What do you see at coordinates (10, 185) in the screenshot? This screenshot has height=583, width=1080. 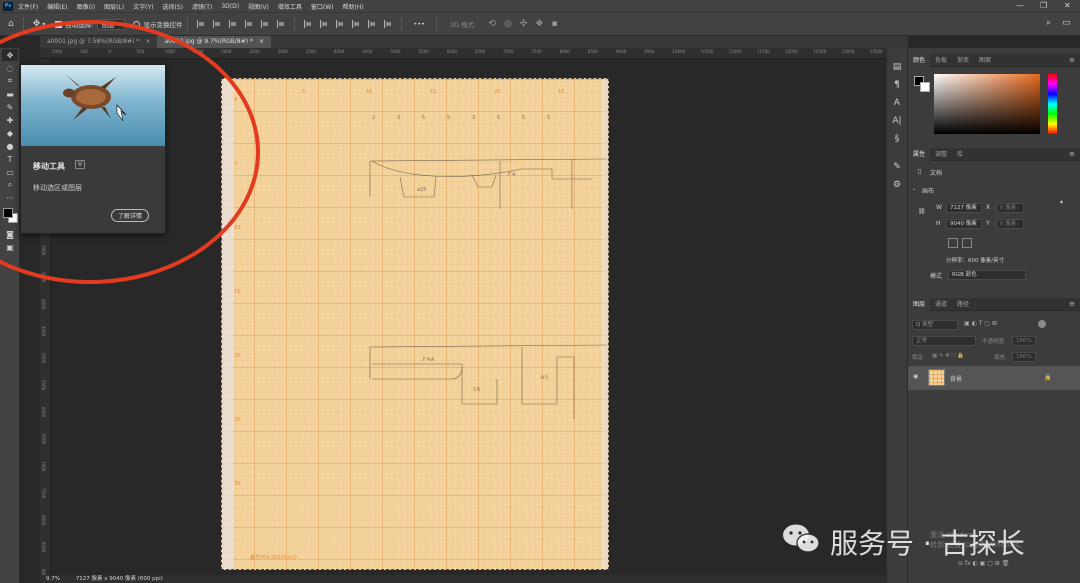 I see `zoom-tool-icon: ⌕` at bounding box center [10, 185].